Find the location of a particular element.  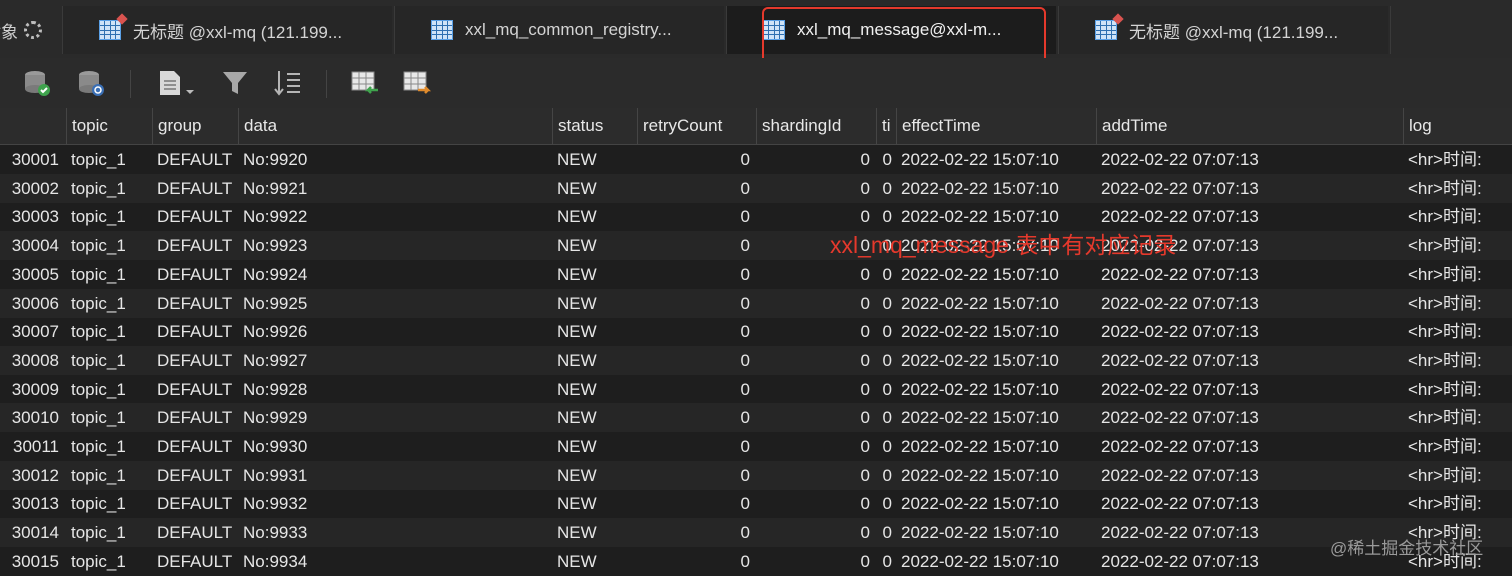

import-table-icon is located at coordinates (365, 83).